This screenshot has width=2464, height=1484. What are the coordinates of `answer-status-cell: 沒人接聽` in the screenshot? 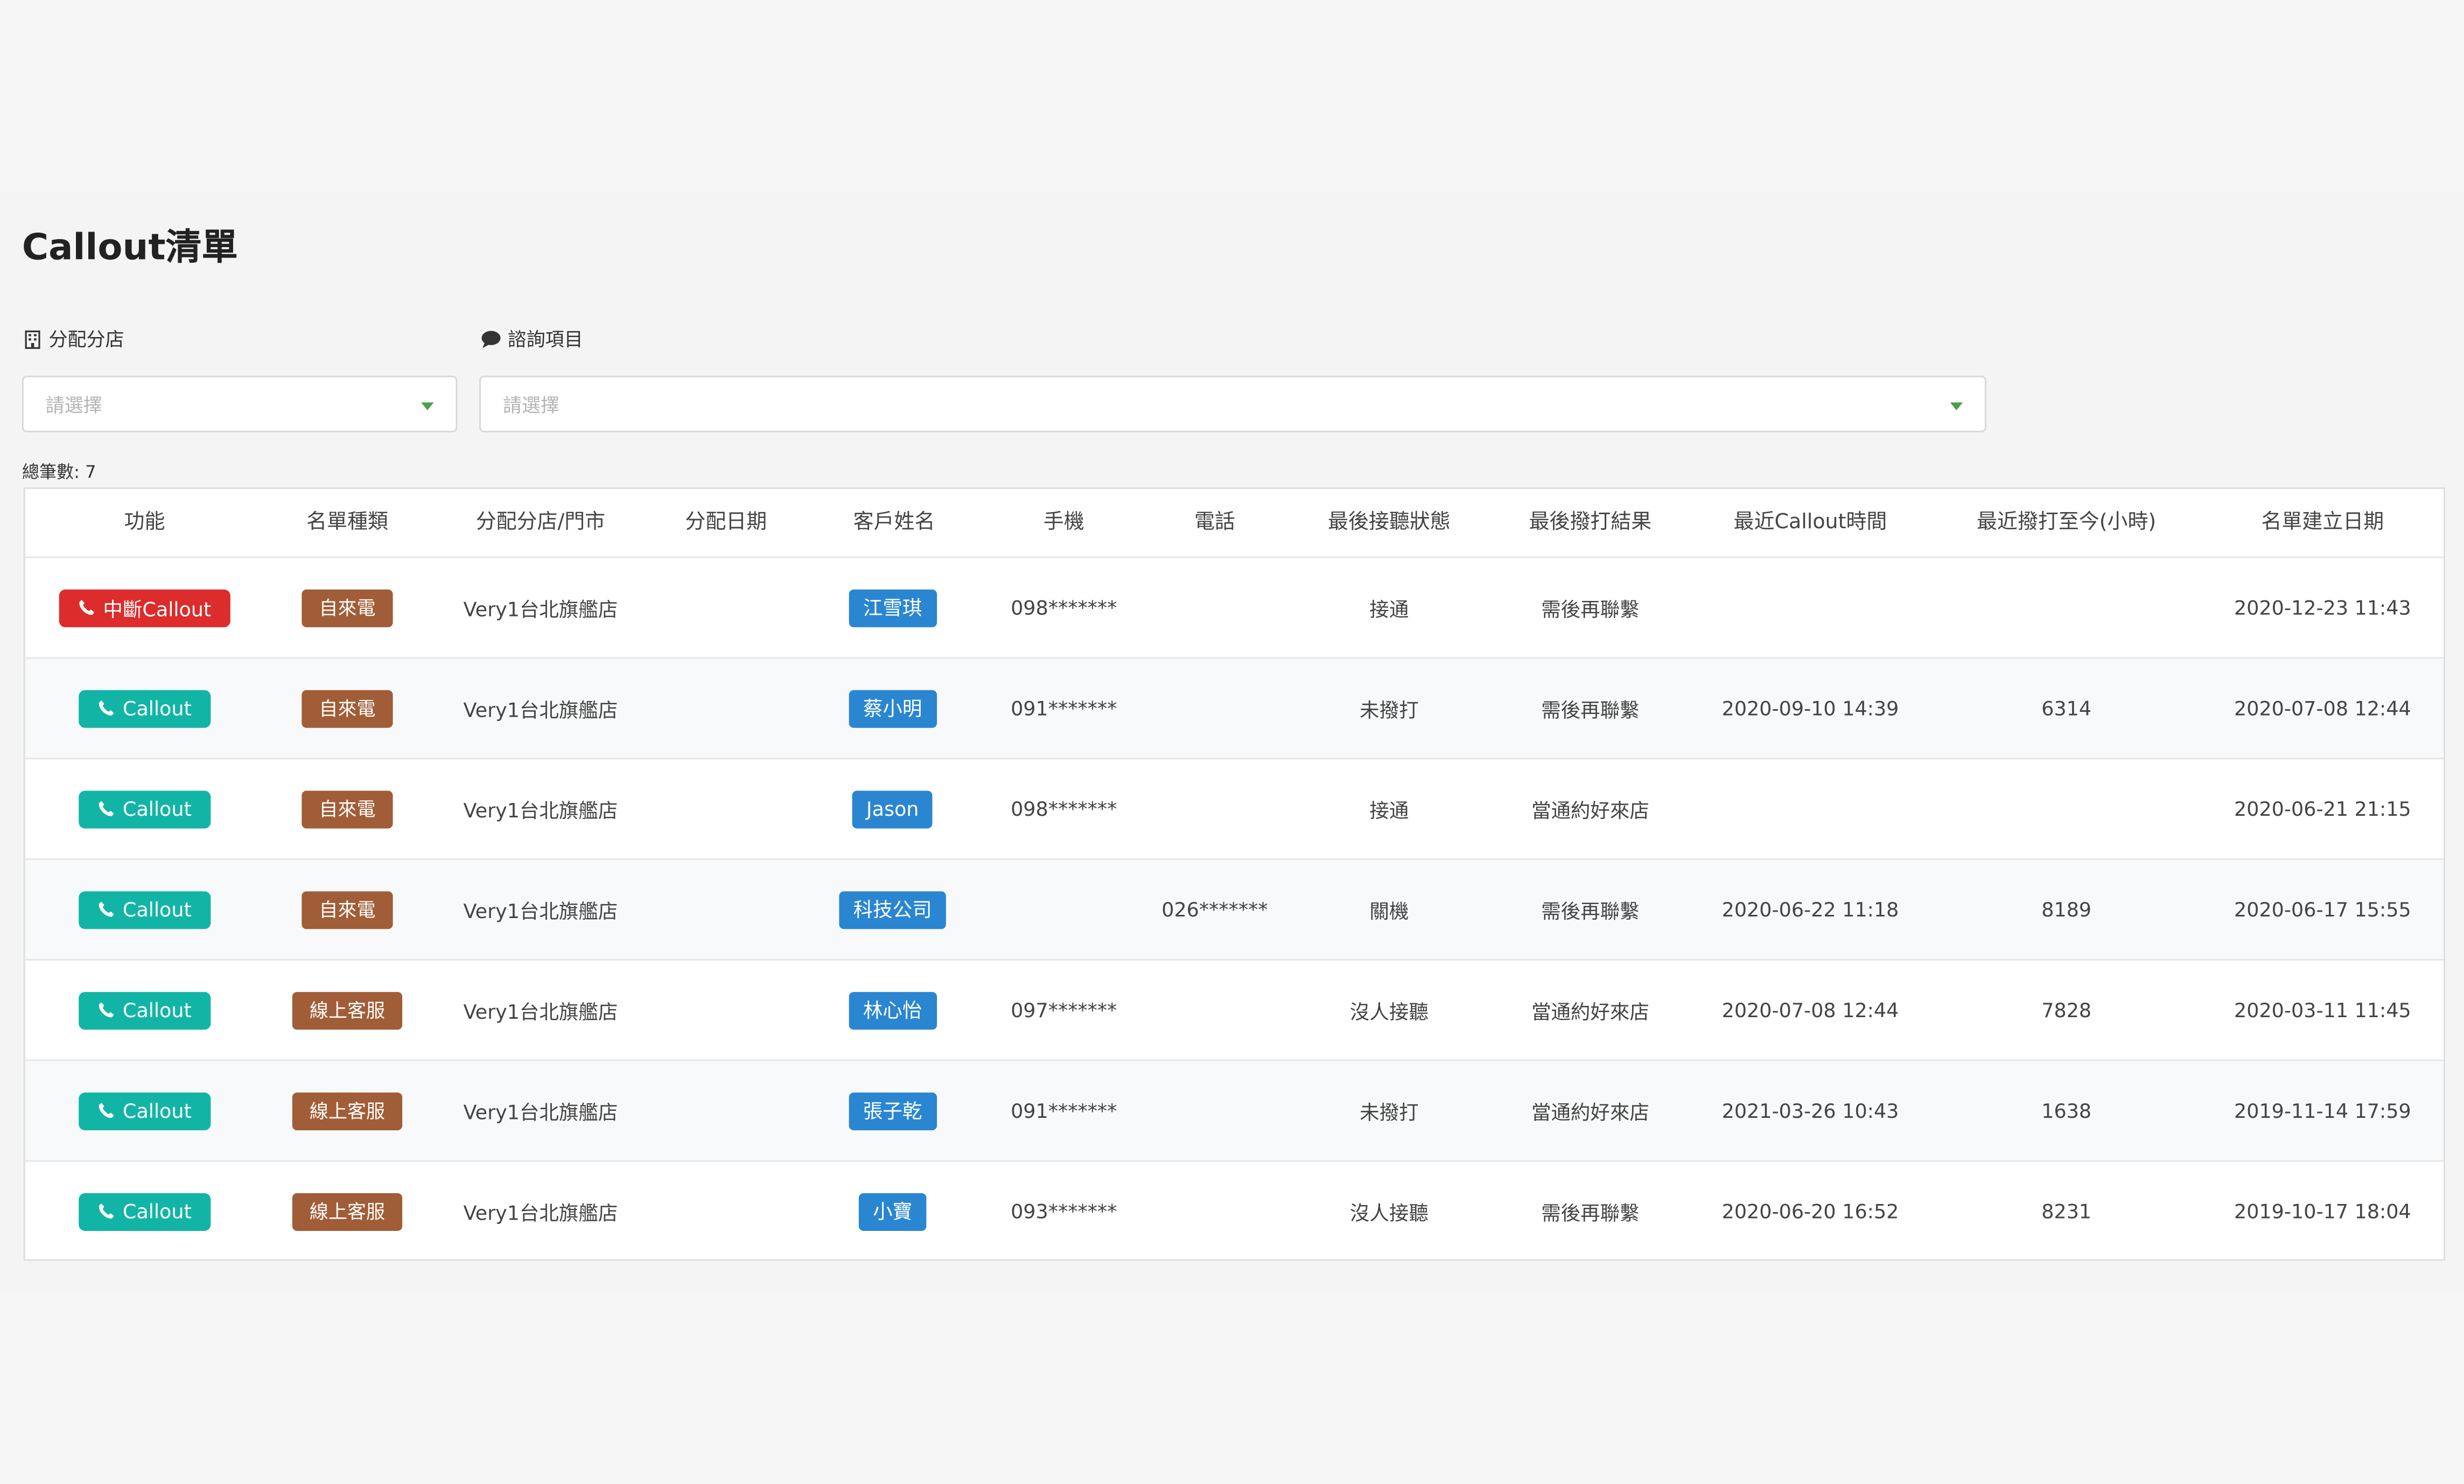 It's located at (1389, 1011).